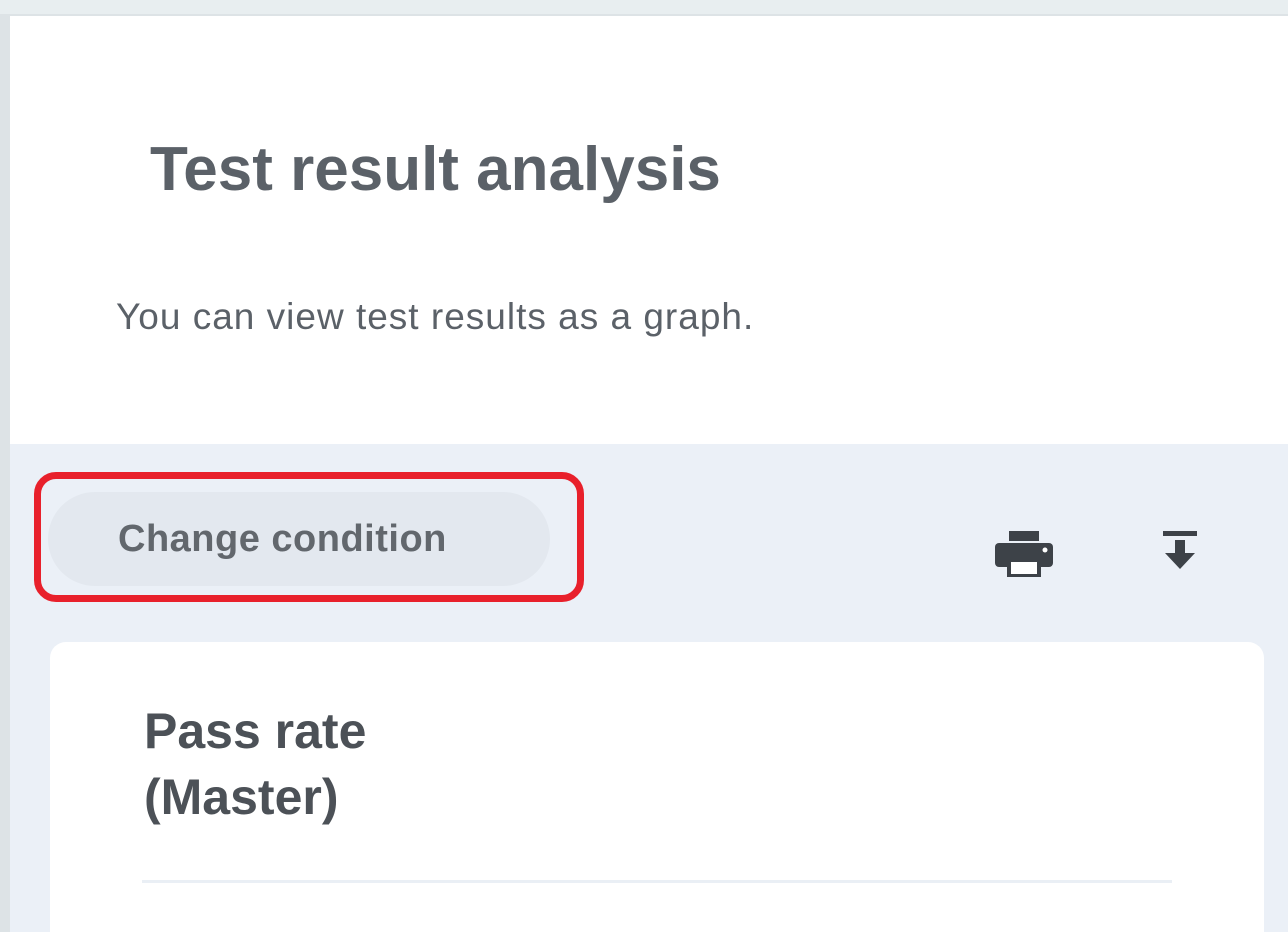 The image size is (1288, 932). Describe the element at coordinates (435, 316) in the screenshot. I see `page-description: You can view test results as a graph.` at that location.